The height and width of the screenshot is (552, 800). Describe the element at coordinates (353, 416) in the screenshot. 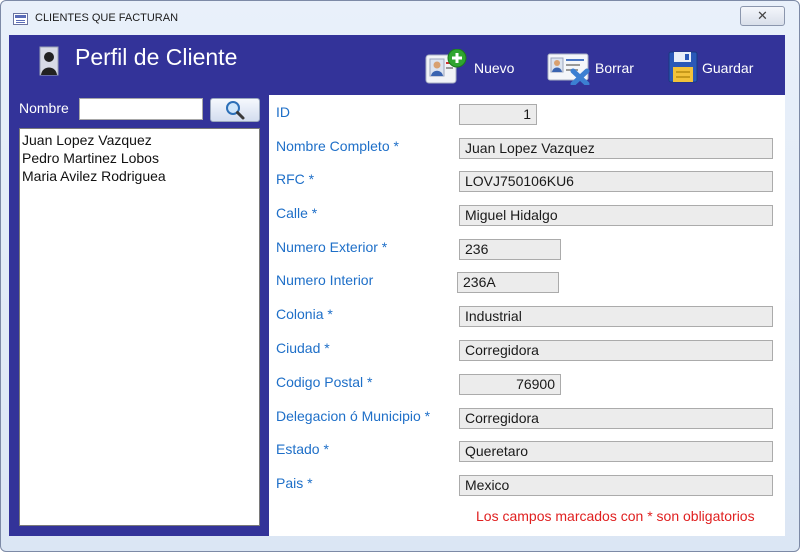

I see `delegacion-label: Delegacion ó Municipio *` at that location.